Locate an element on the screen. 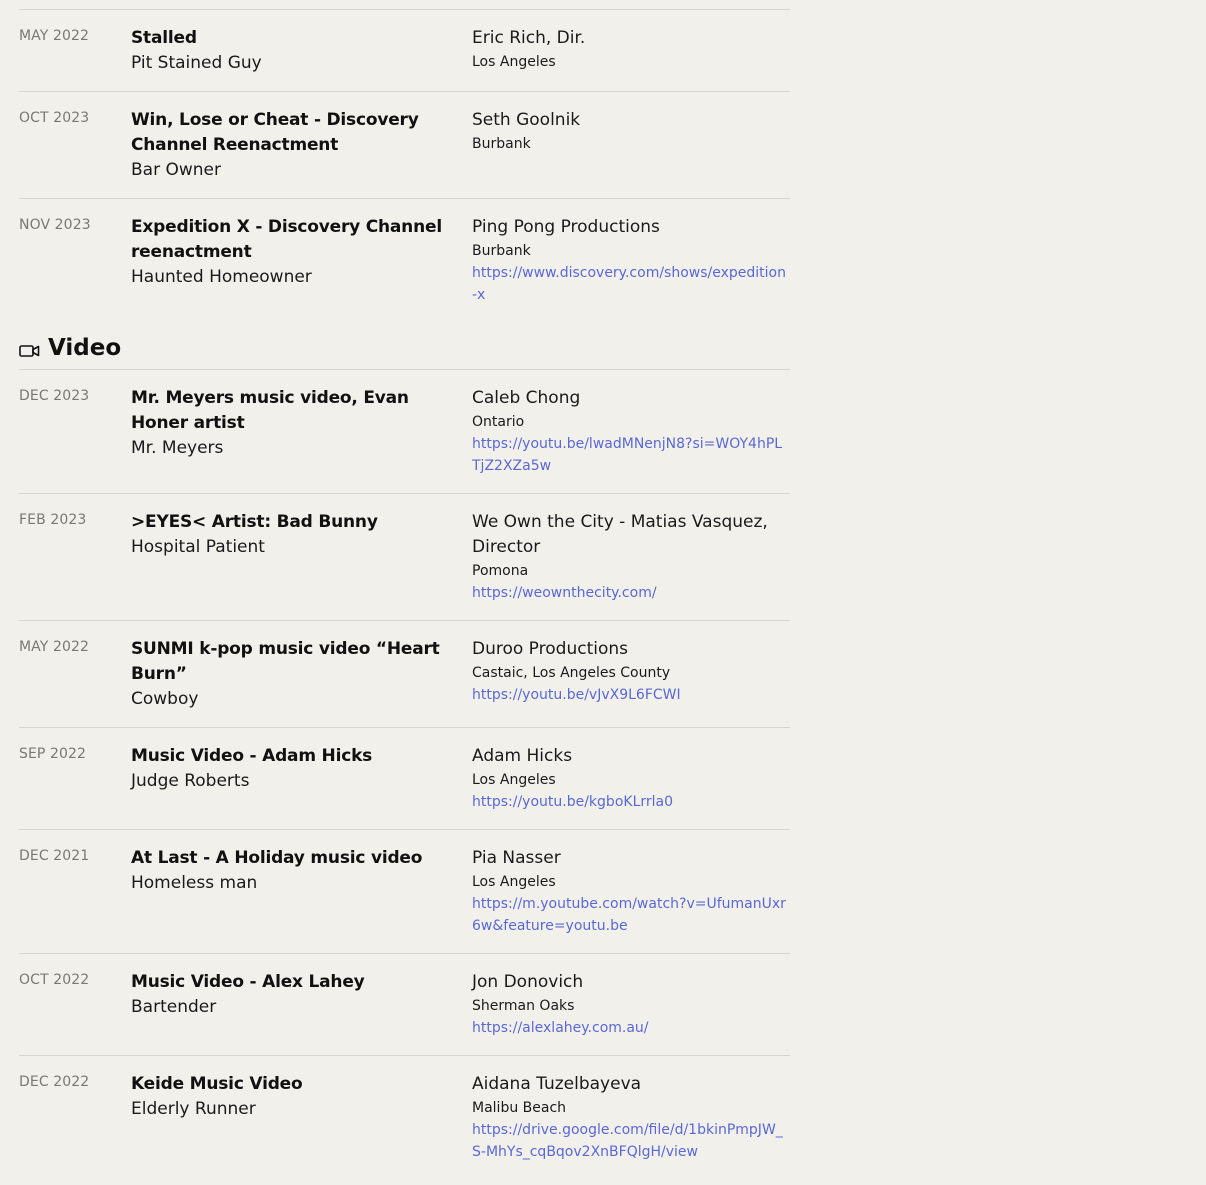 This screenshot has height=1185, width=1206. production-title: Keide Music Video is located at coordinates (217, 1084).